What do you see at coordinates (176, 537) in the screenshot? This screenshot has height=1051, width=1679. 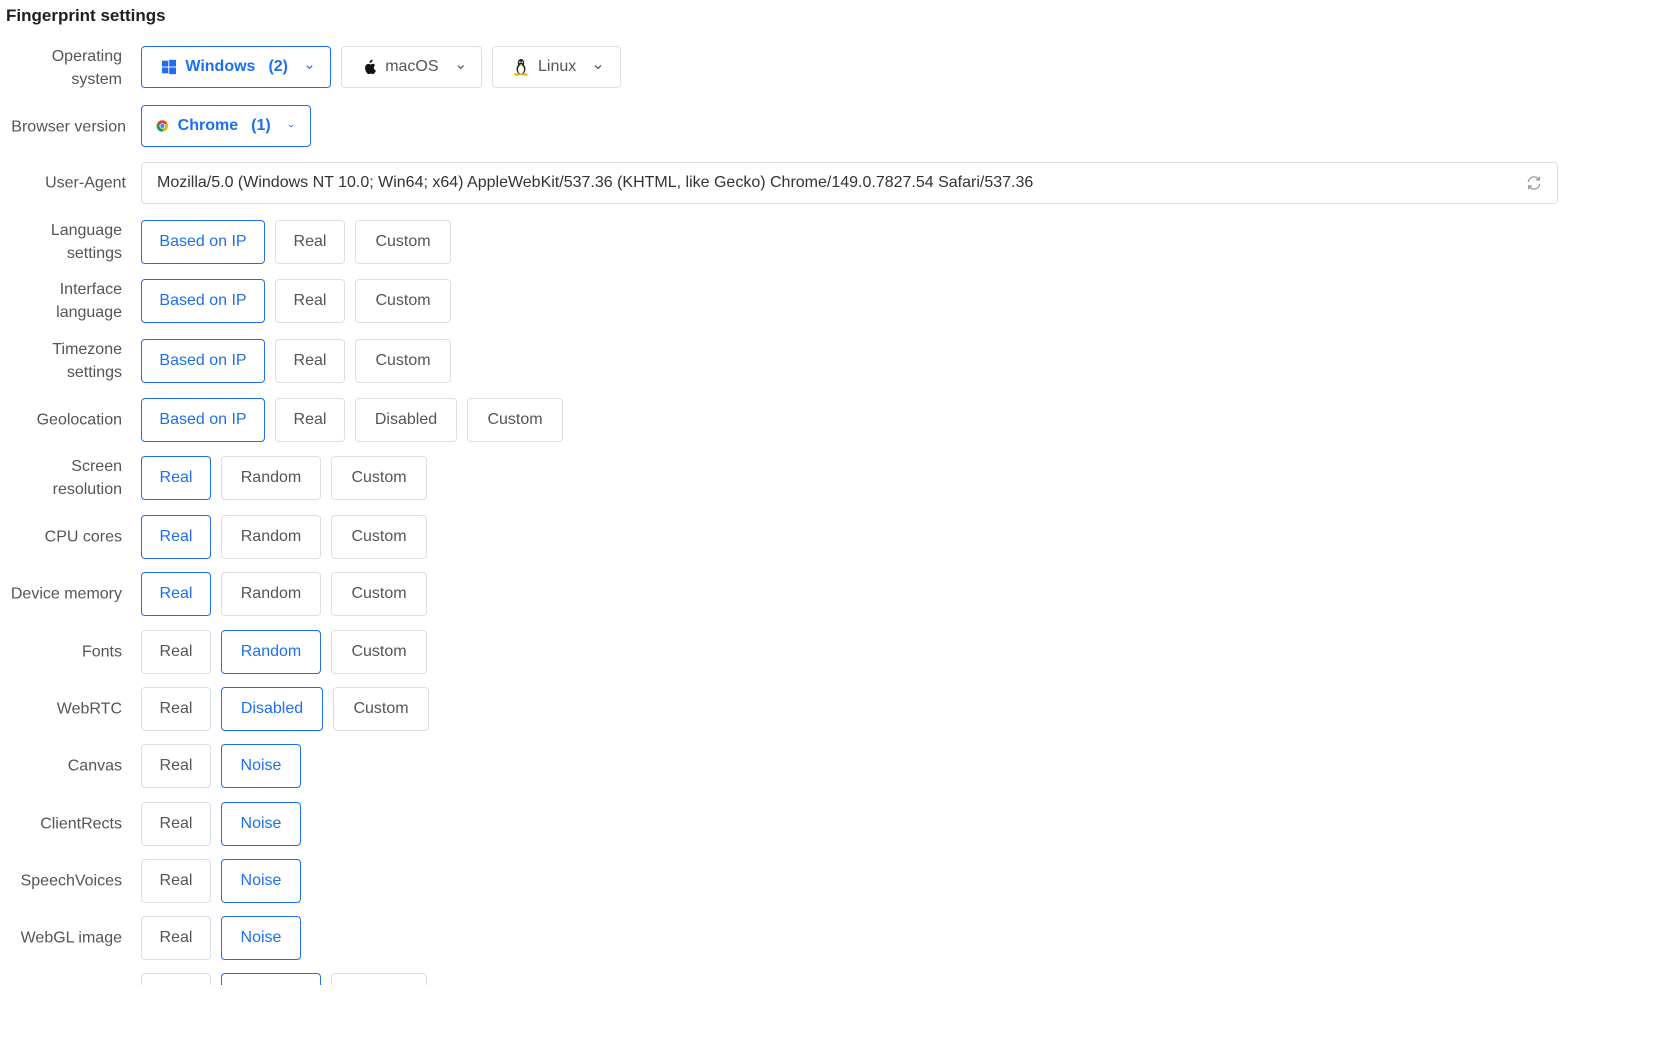 I see `cpu-cores-option-real: Real` at bounding box center [176, 537].